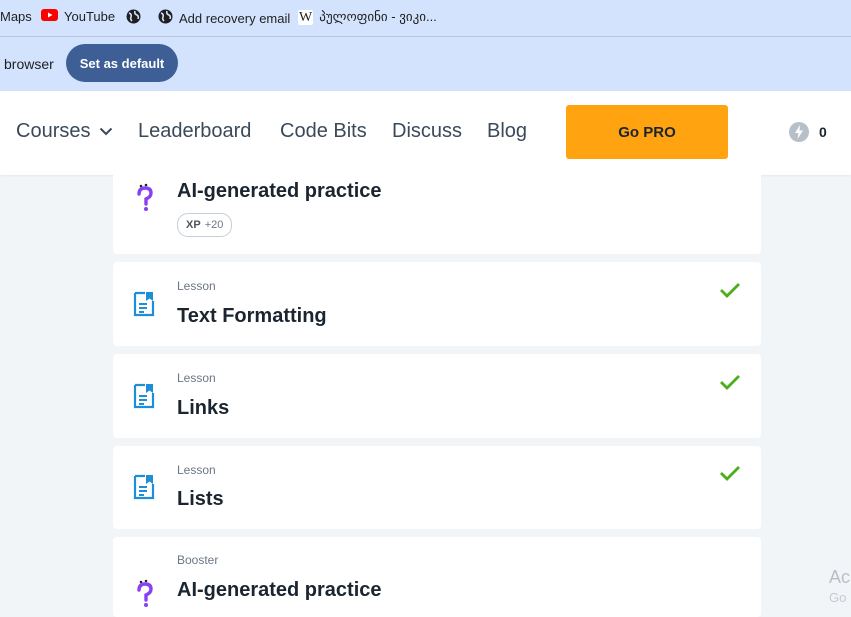 Image resolution: width=851 pixels, height=617 pixels. What do you see at coordinates (122, 63) in the screenshot?
I see `set-default-button: Set as default` at bounding box center [122, 63].